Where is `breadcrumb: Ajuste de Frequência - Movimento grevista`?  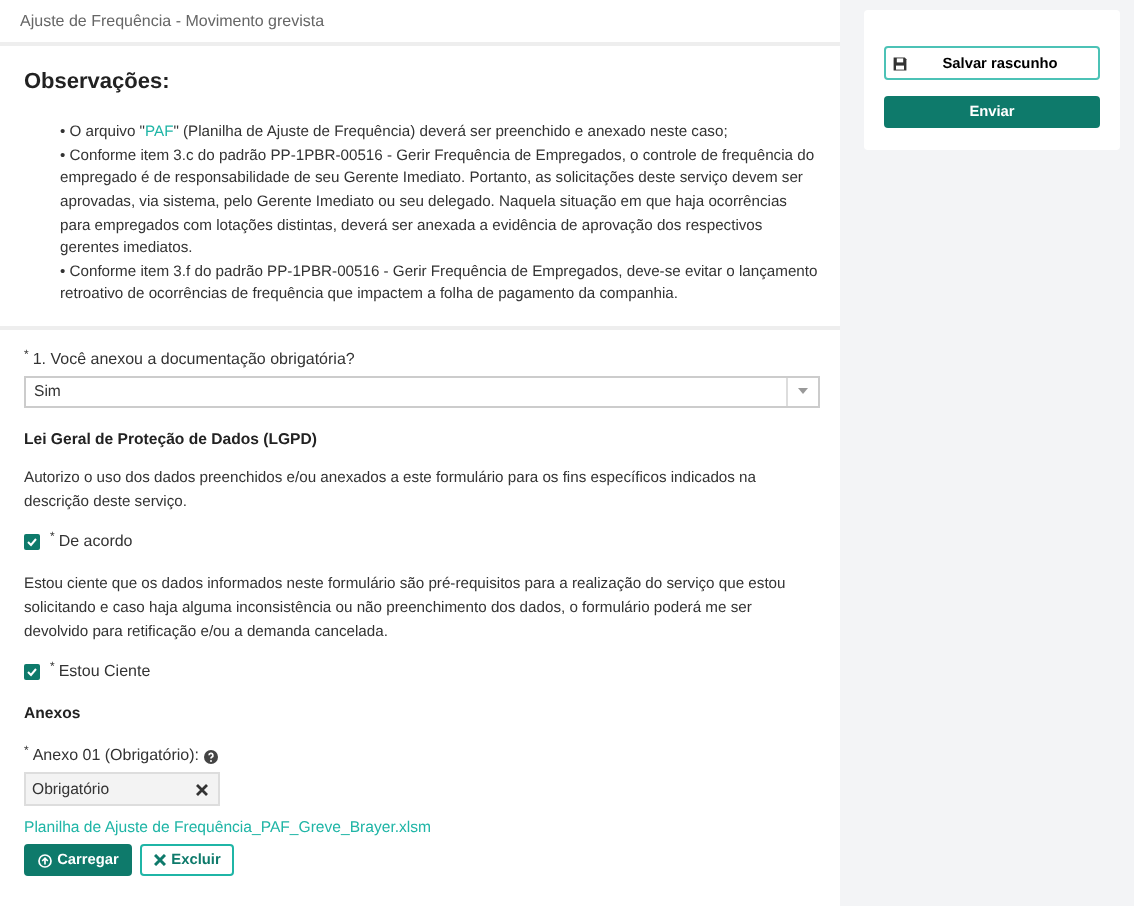 breadcrumb: Ajuste de Frequência - Movimento grevista is located at coordinates (420, 23).